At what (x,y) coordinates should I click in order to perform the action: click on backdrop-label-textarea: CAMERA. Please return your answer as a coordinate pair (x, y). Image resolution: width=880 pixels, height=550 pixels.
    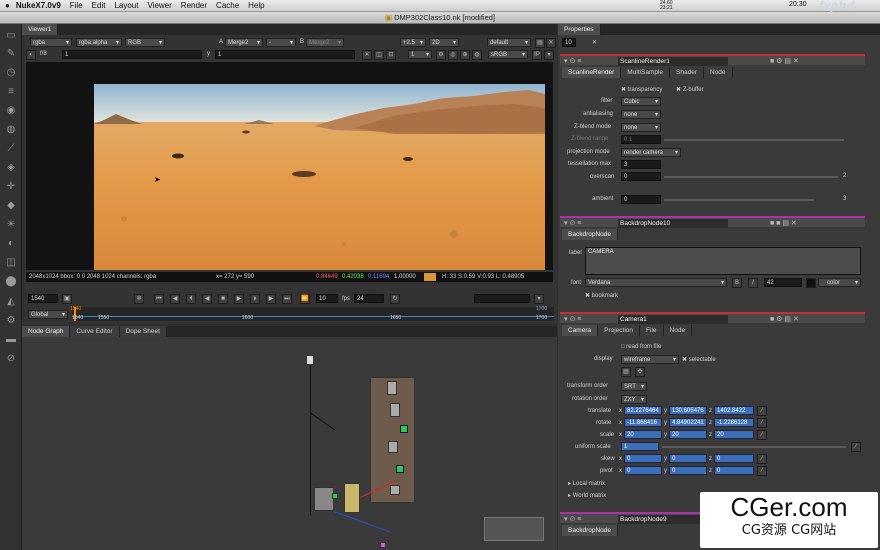
    Looking at the image, I should click on (723, 261).